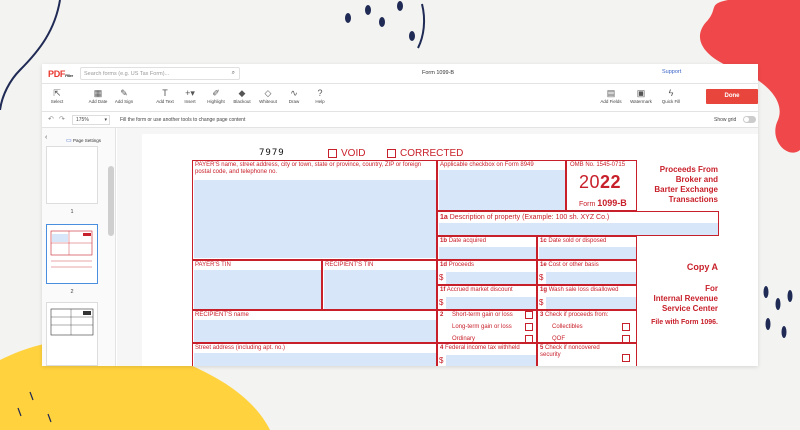 Image resolution: width=800 pixels, height=430 pixels. Describe the element at coordinates (257, 289) in the screenshot. I see `payer-tin-field` at that location.